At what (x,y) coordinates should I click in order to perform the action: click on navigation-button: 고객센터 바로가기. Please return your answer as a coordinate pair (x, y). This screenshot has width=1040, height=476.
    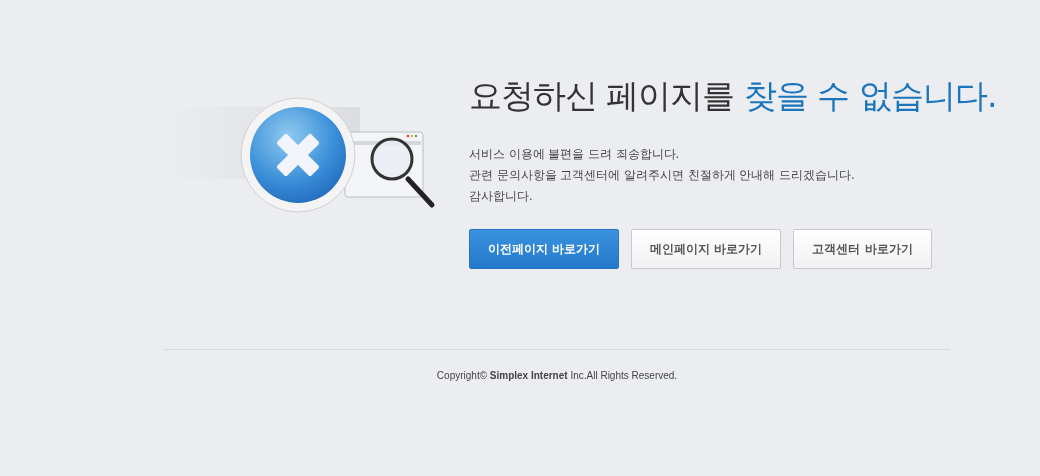
    Looking at the image, I should click on (862, 249).